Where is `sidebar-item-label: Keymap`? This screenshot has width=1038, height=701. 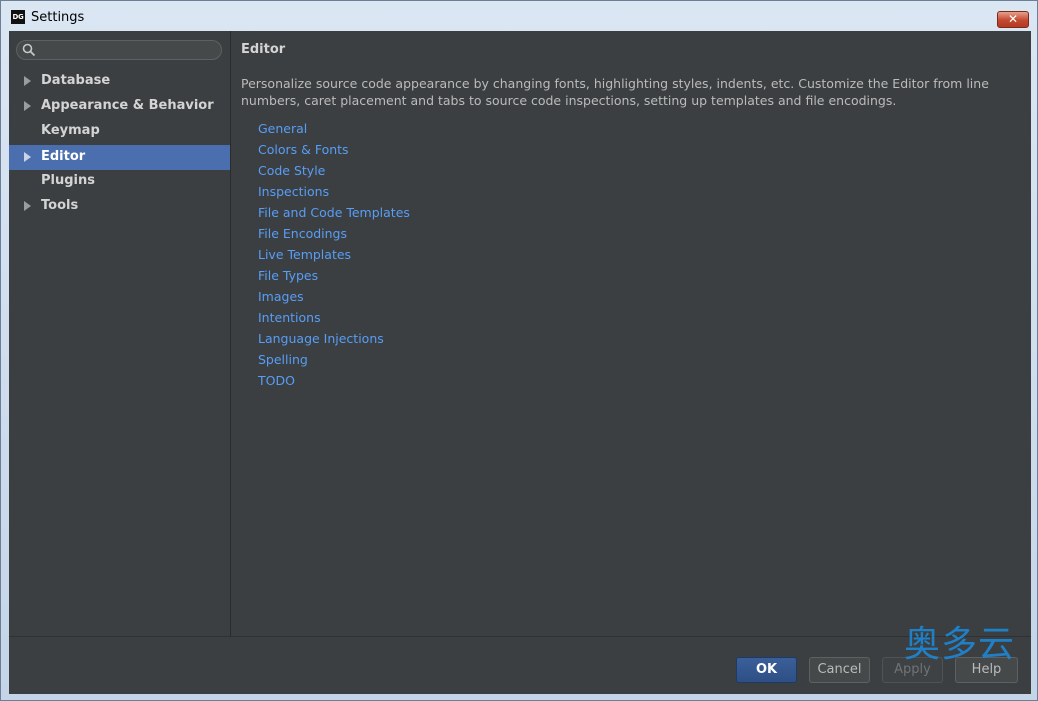 sidebar-item-label: Keymap is located at coordinates (70, 130).